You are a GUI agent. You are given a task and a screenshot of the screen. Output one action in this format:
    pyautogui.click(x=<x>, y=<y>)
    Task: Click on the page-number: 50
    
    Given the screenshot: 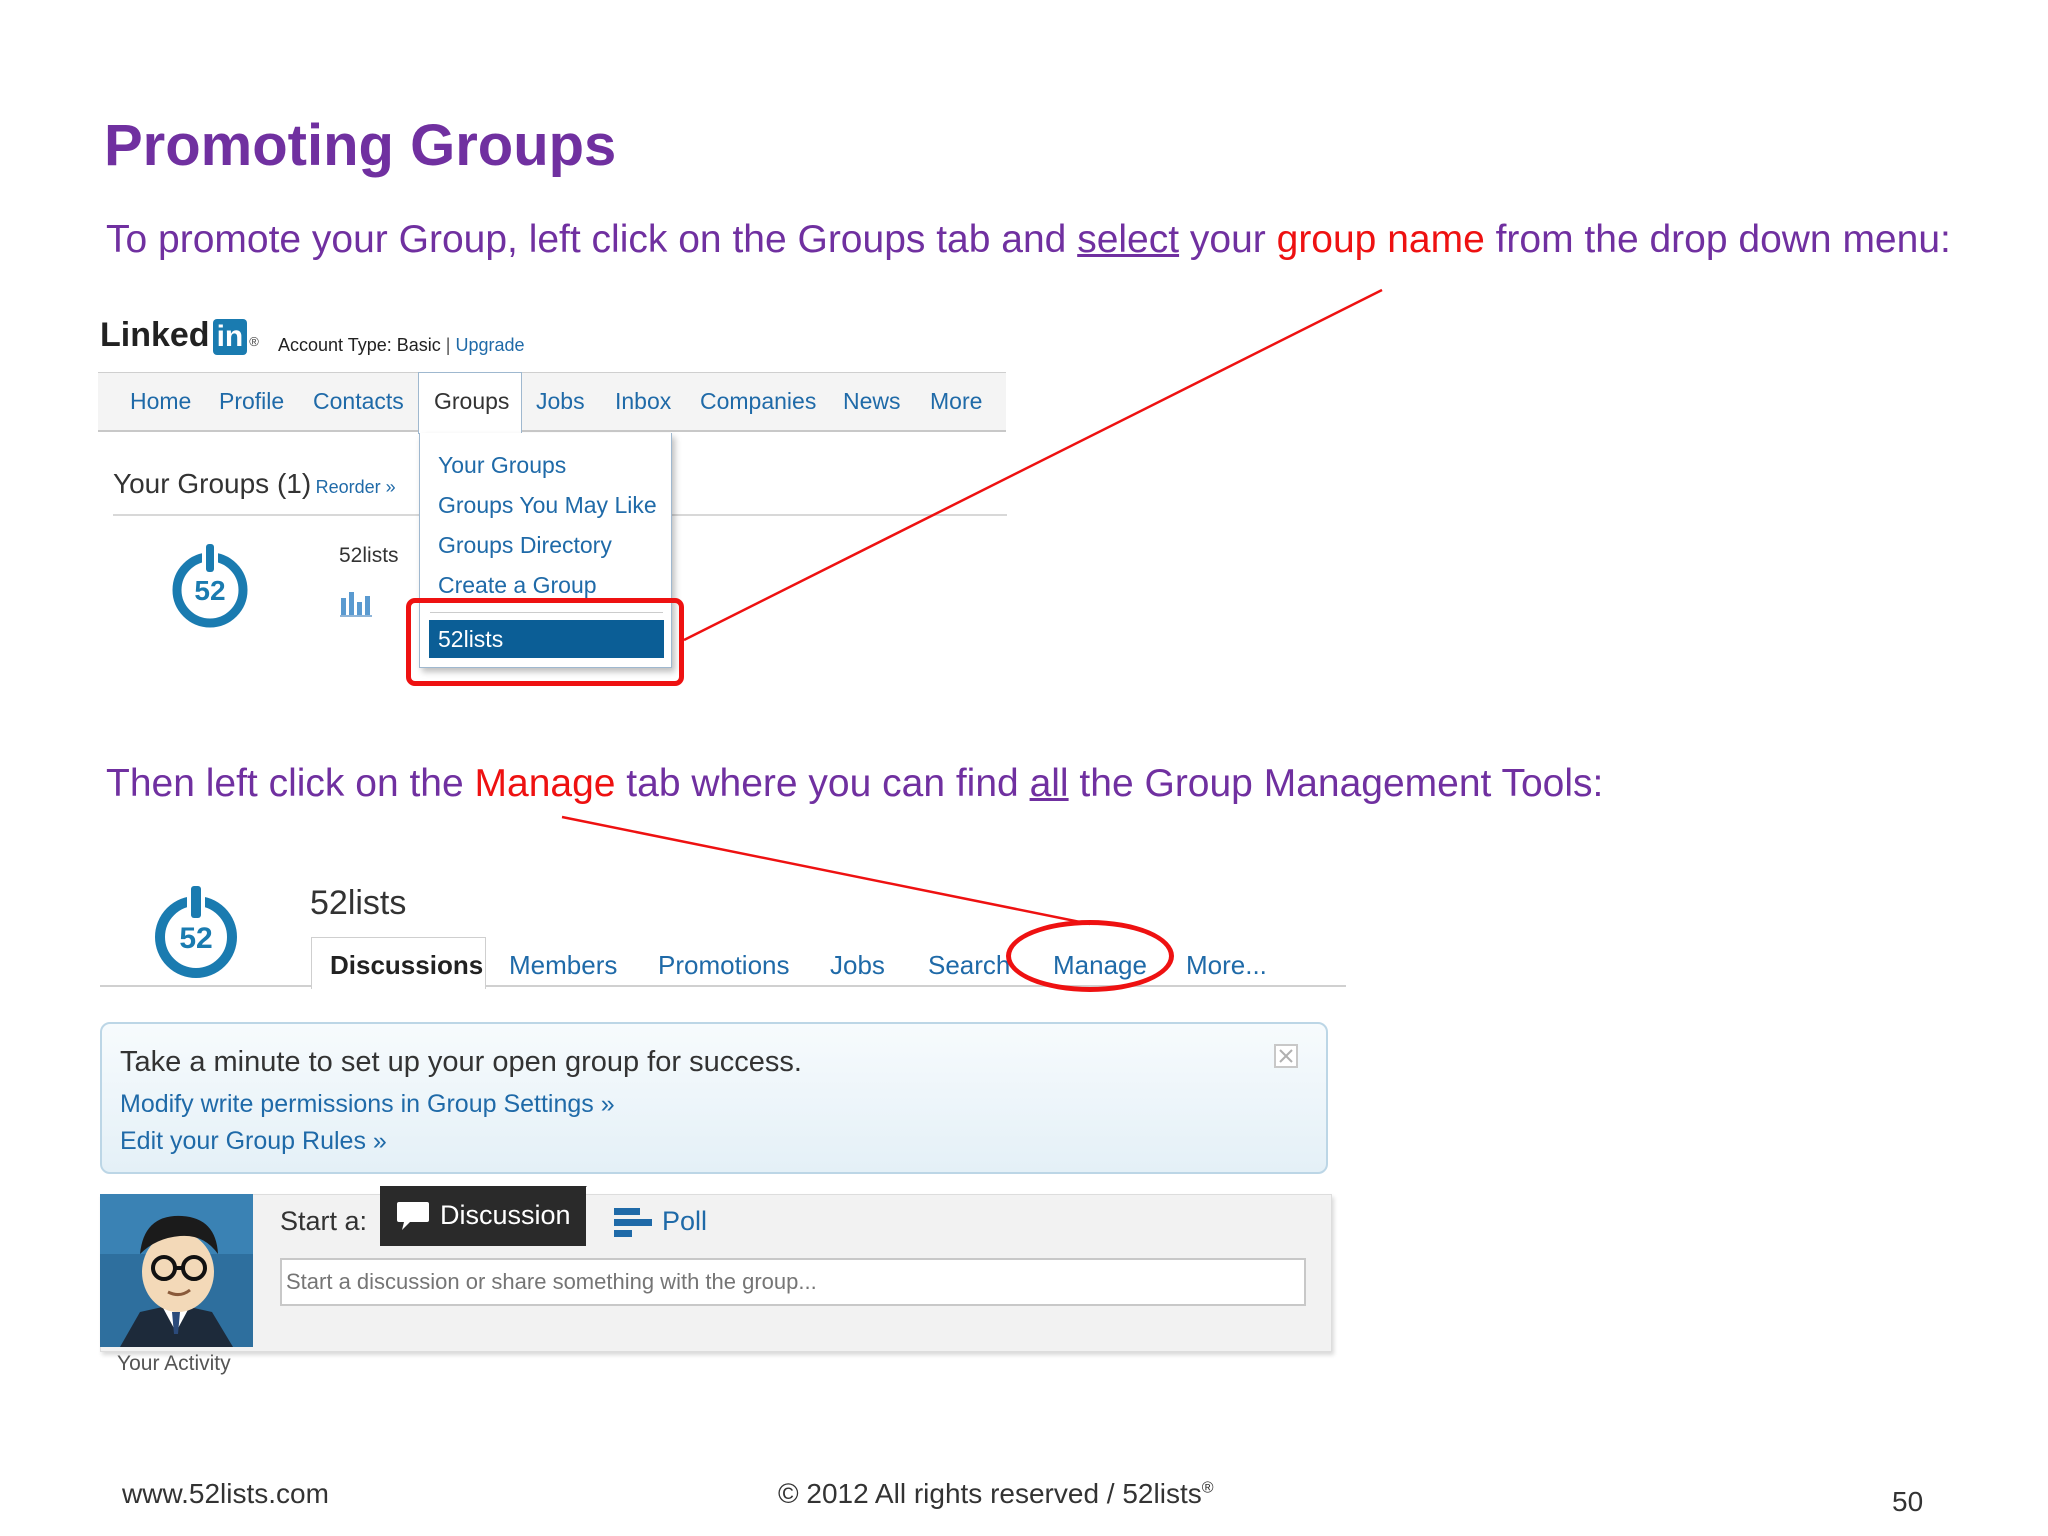 What is the action you would take?
    pyautogui.click(x=1908, y=1501)
    